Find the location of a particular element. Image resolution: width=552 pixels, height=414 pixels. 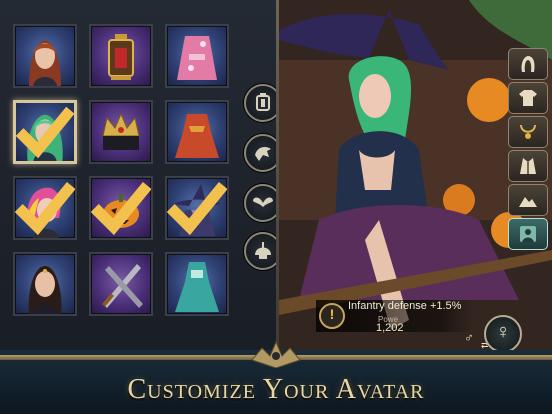

avatar-tile-teal-gown-outfit is located at coordinates (197, 284).